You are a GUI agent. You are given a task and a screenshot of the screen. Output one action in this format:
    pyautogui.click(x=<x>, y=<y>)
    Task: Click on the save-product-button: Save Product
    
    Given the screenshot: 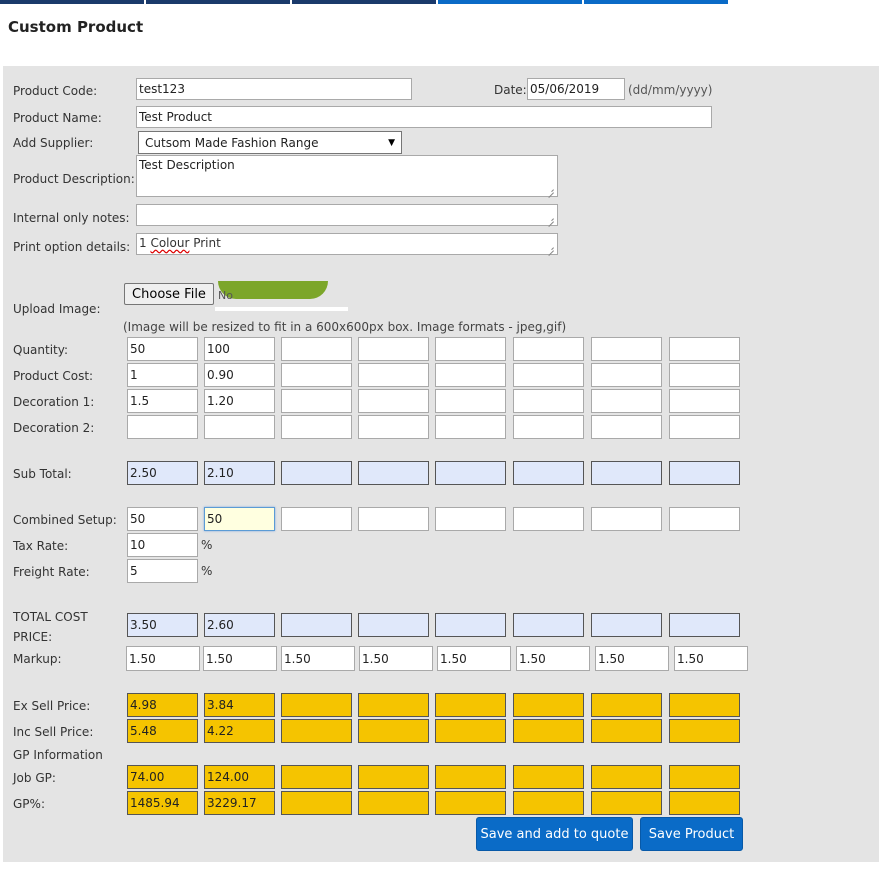 What is the action you would take?
    pyautogui.click(x=691, y=834)
    